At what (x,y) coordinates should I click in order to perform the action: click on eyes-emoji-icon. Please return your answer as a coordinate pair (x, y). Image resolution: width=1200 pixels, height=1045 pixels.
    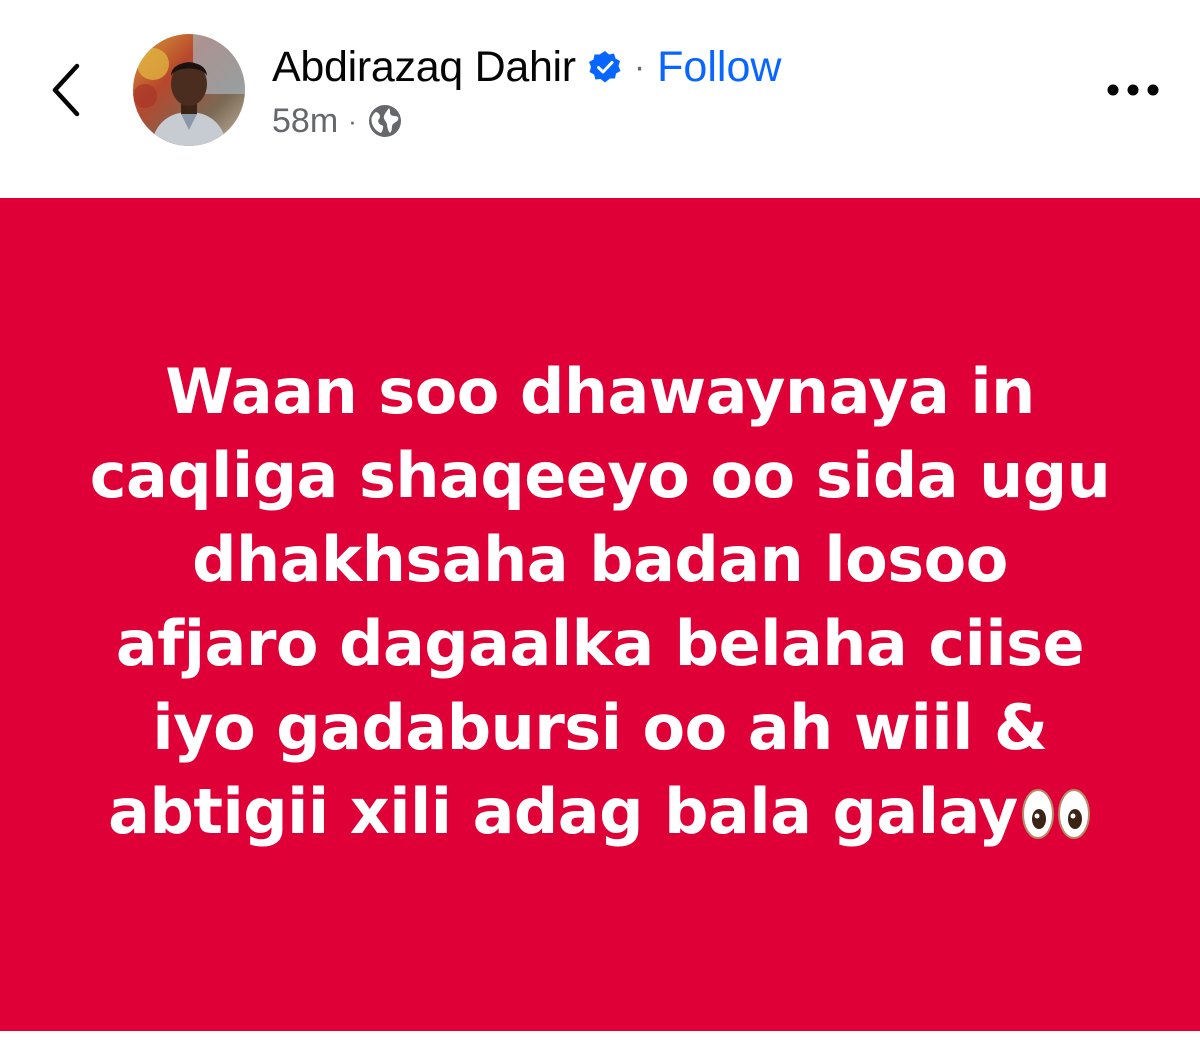
    Looking at the image, I should click on (1056, 814).